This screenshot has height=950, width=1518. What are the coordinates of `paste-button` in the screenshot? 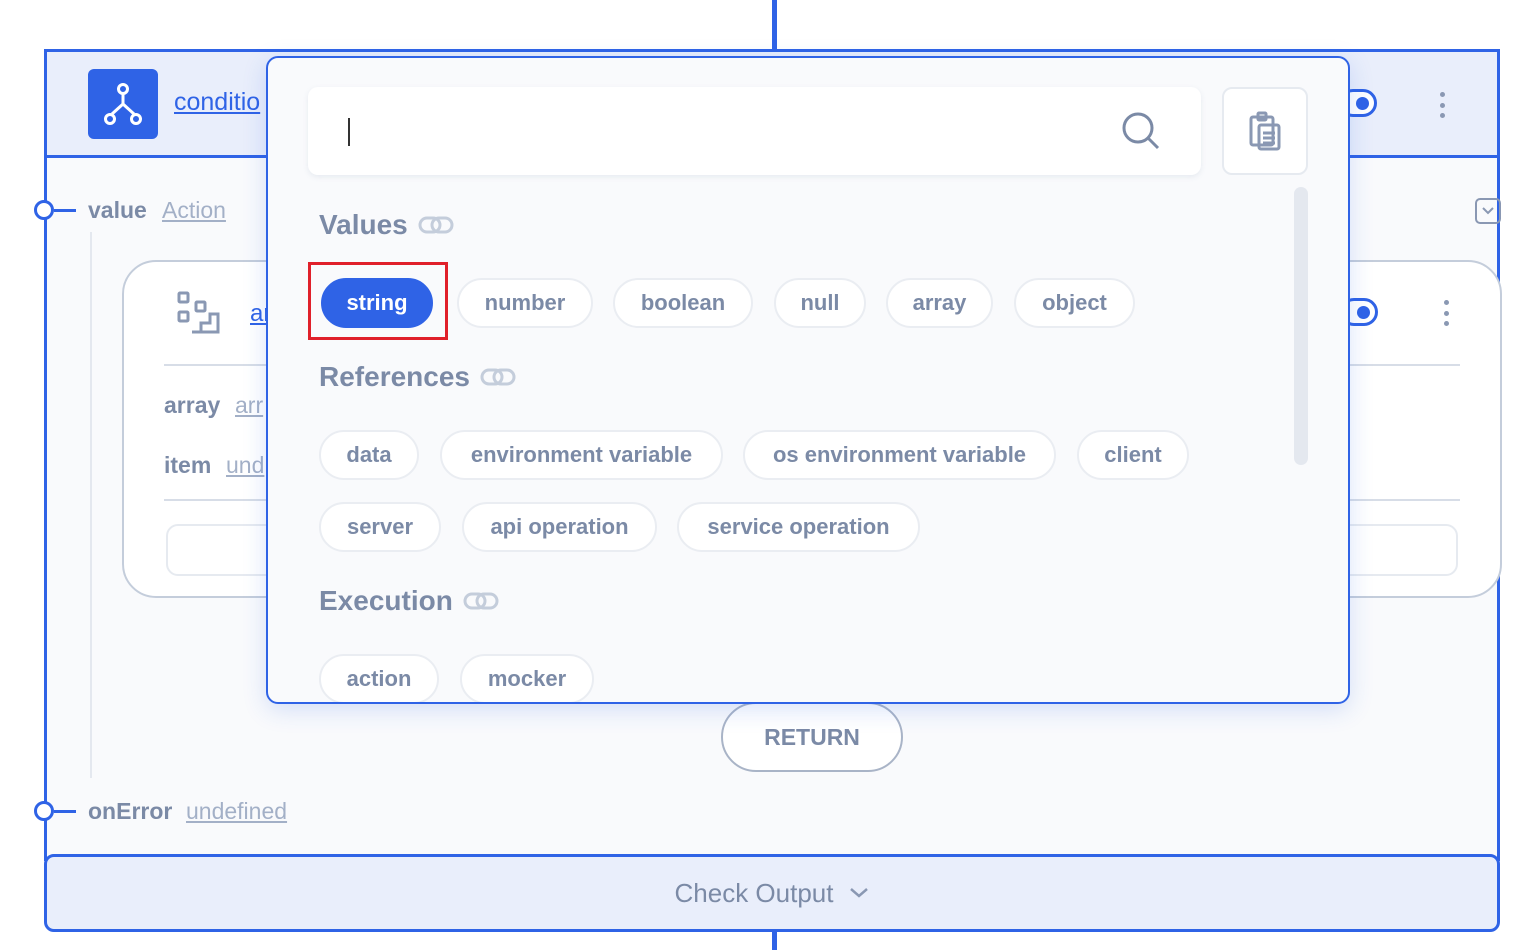 It's located at (1265, 131).